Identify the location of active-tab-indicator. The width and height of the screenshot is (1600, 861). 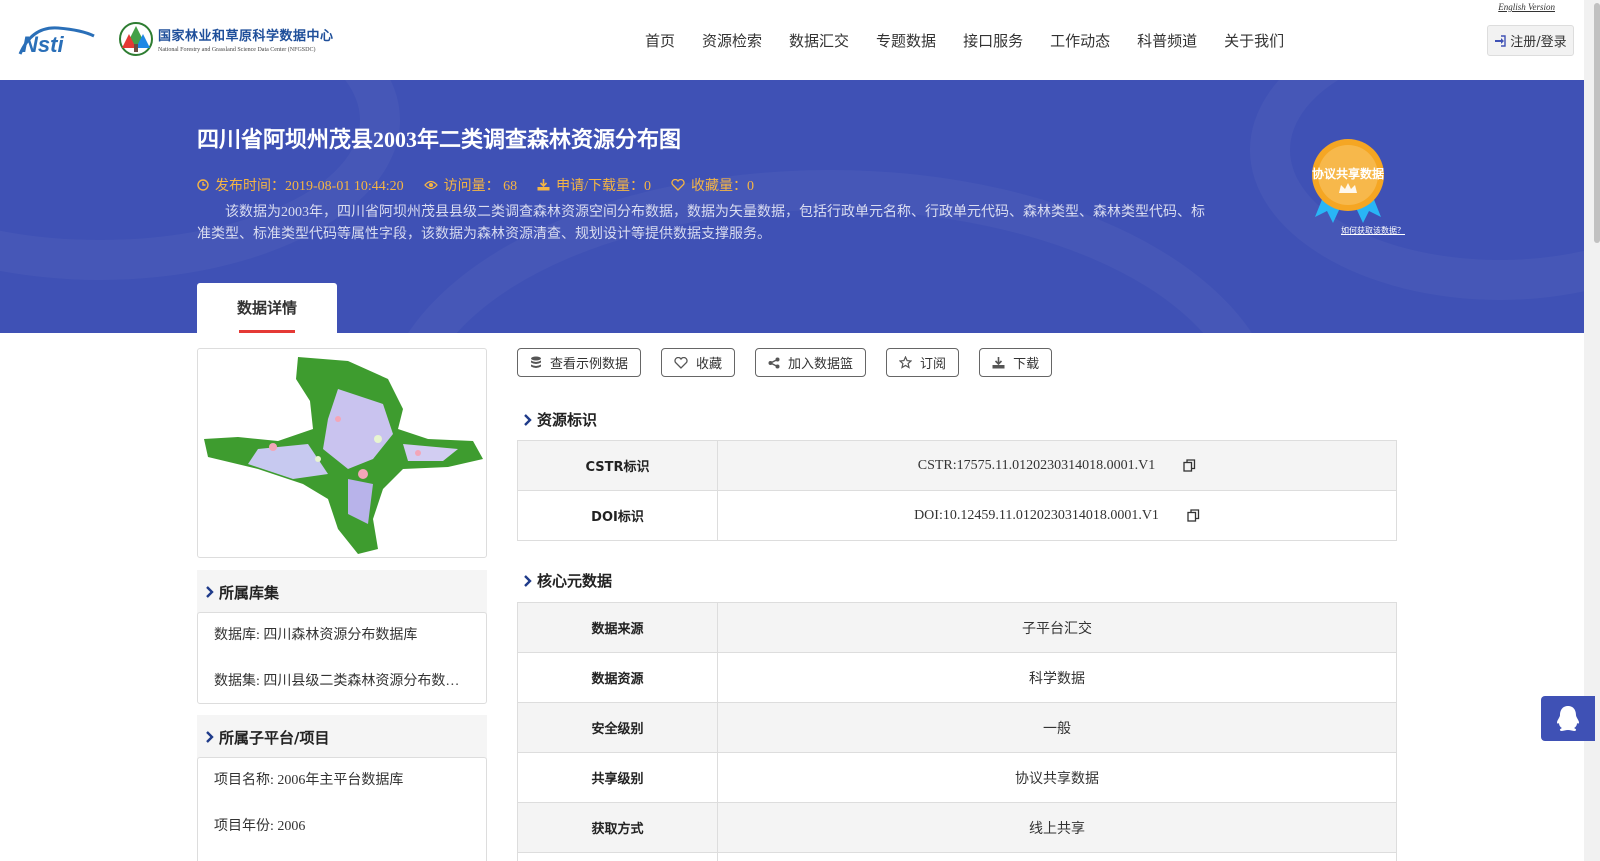
(267, 331).